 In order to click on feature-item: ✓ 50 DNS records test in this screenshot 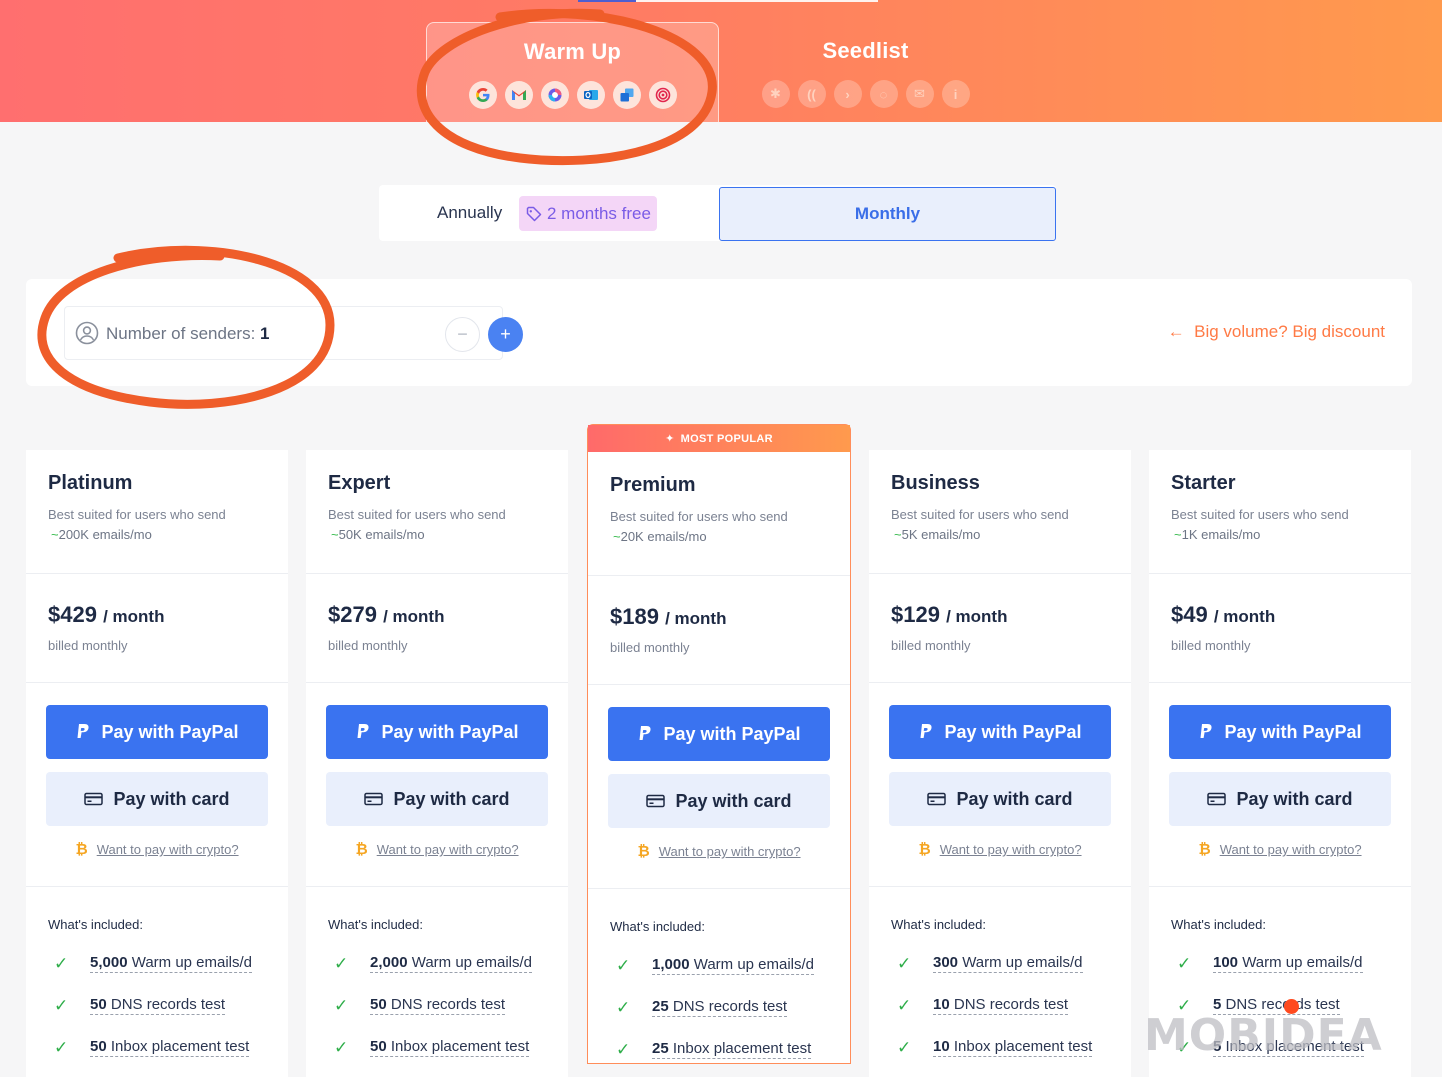, I will do `click(437, 1005)`.